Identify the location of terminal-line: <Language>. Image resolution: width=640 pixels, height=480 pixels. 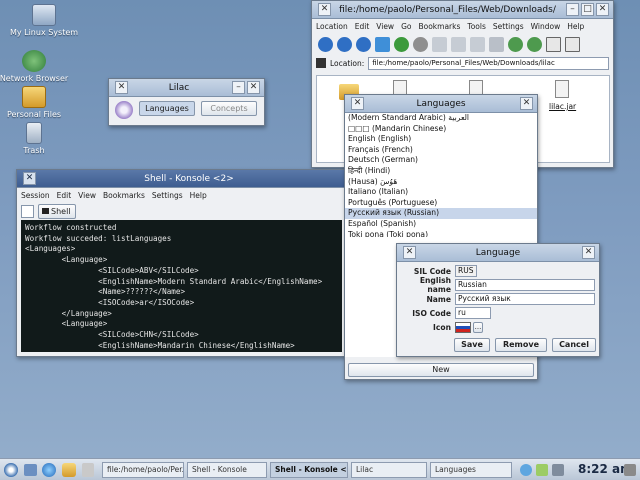
(66, 324).